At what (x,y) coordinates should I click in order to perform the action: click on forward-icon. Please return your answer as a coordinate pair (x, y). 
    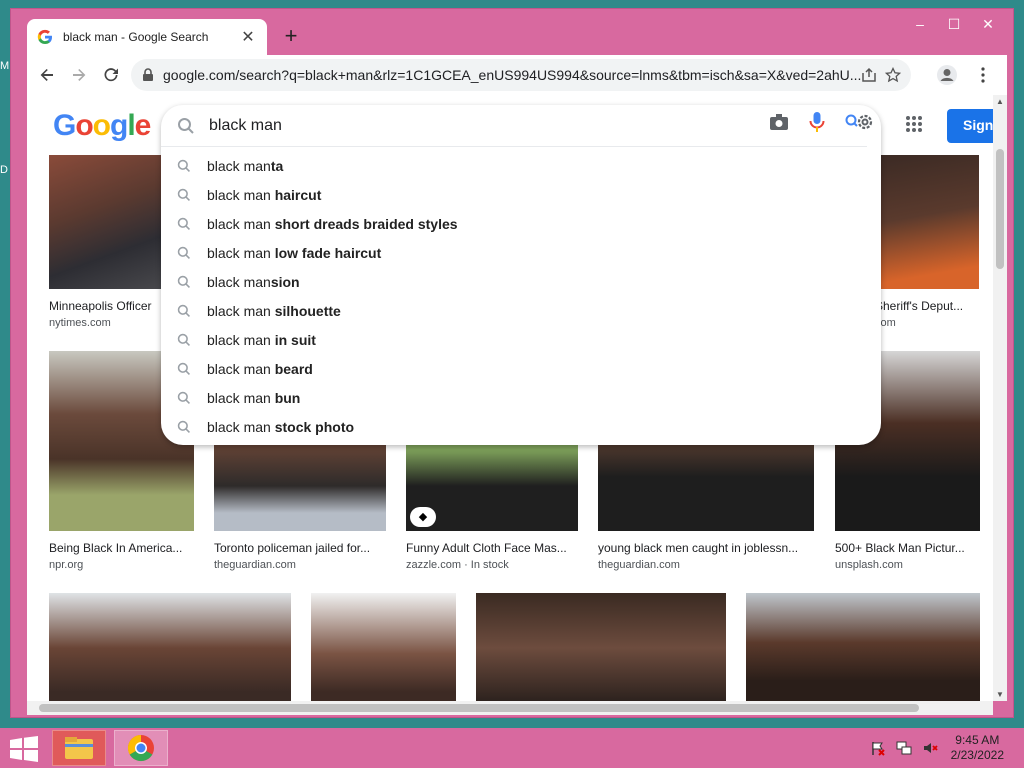
    Looking at the image, I should click on (79, 75).